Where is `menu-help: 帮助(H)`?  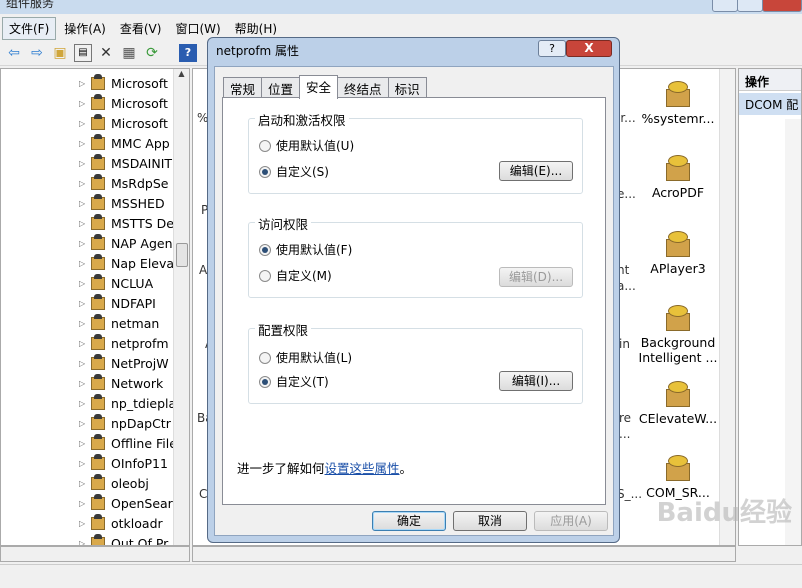 menu-help: 帮助(H) is located at coordinates (256, 28).